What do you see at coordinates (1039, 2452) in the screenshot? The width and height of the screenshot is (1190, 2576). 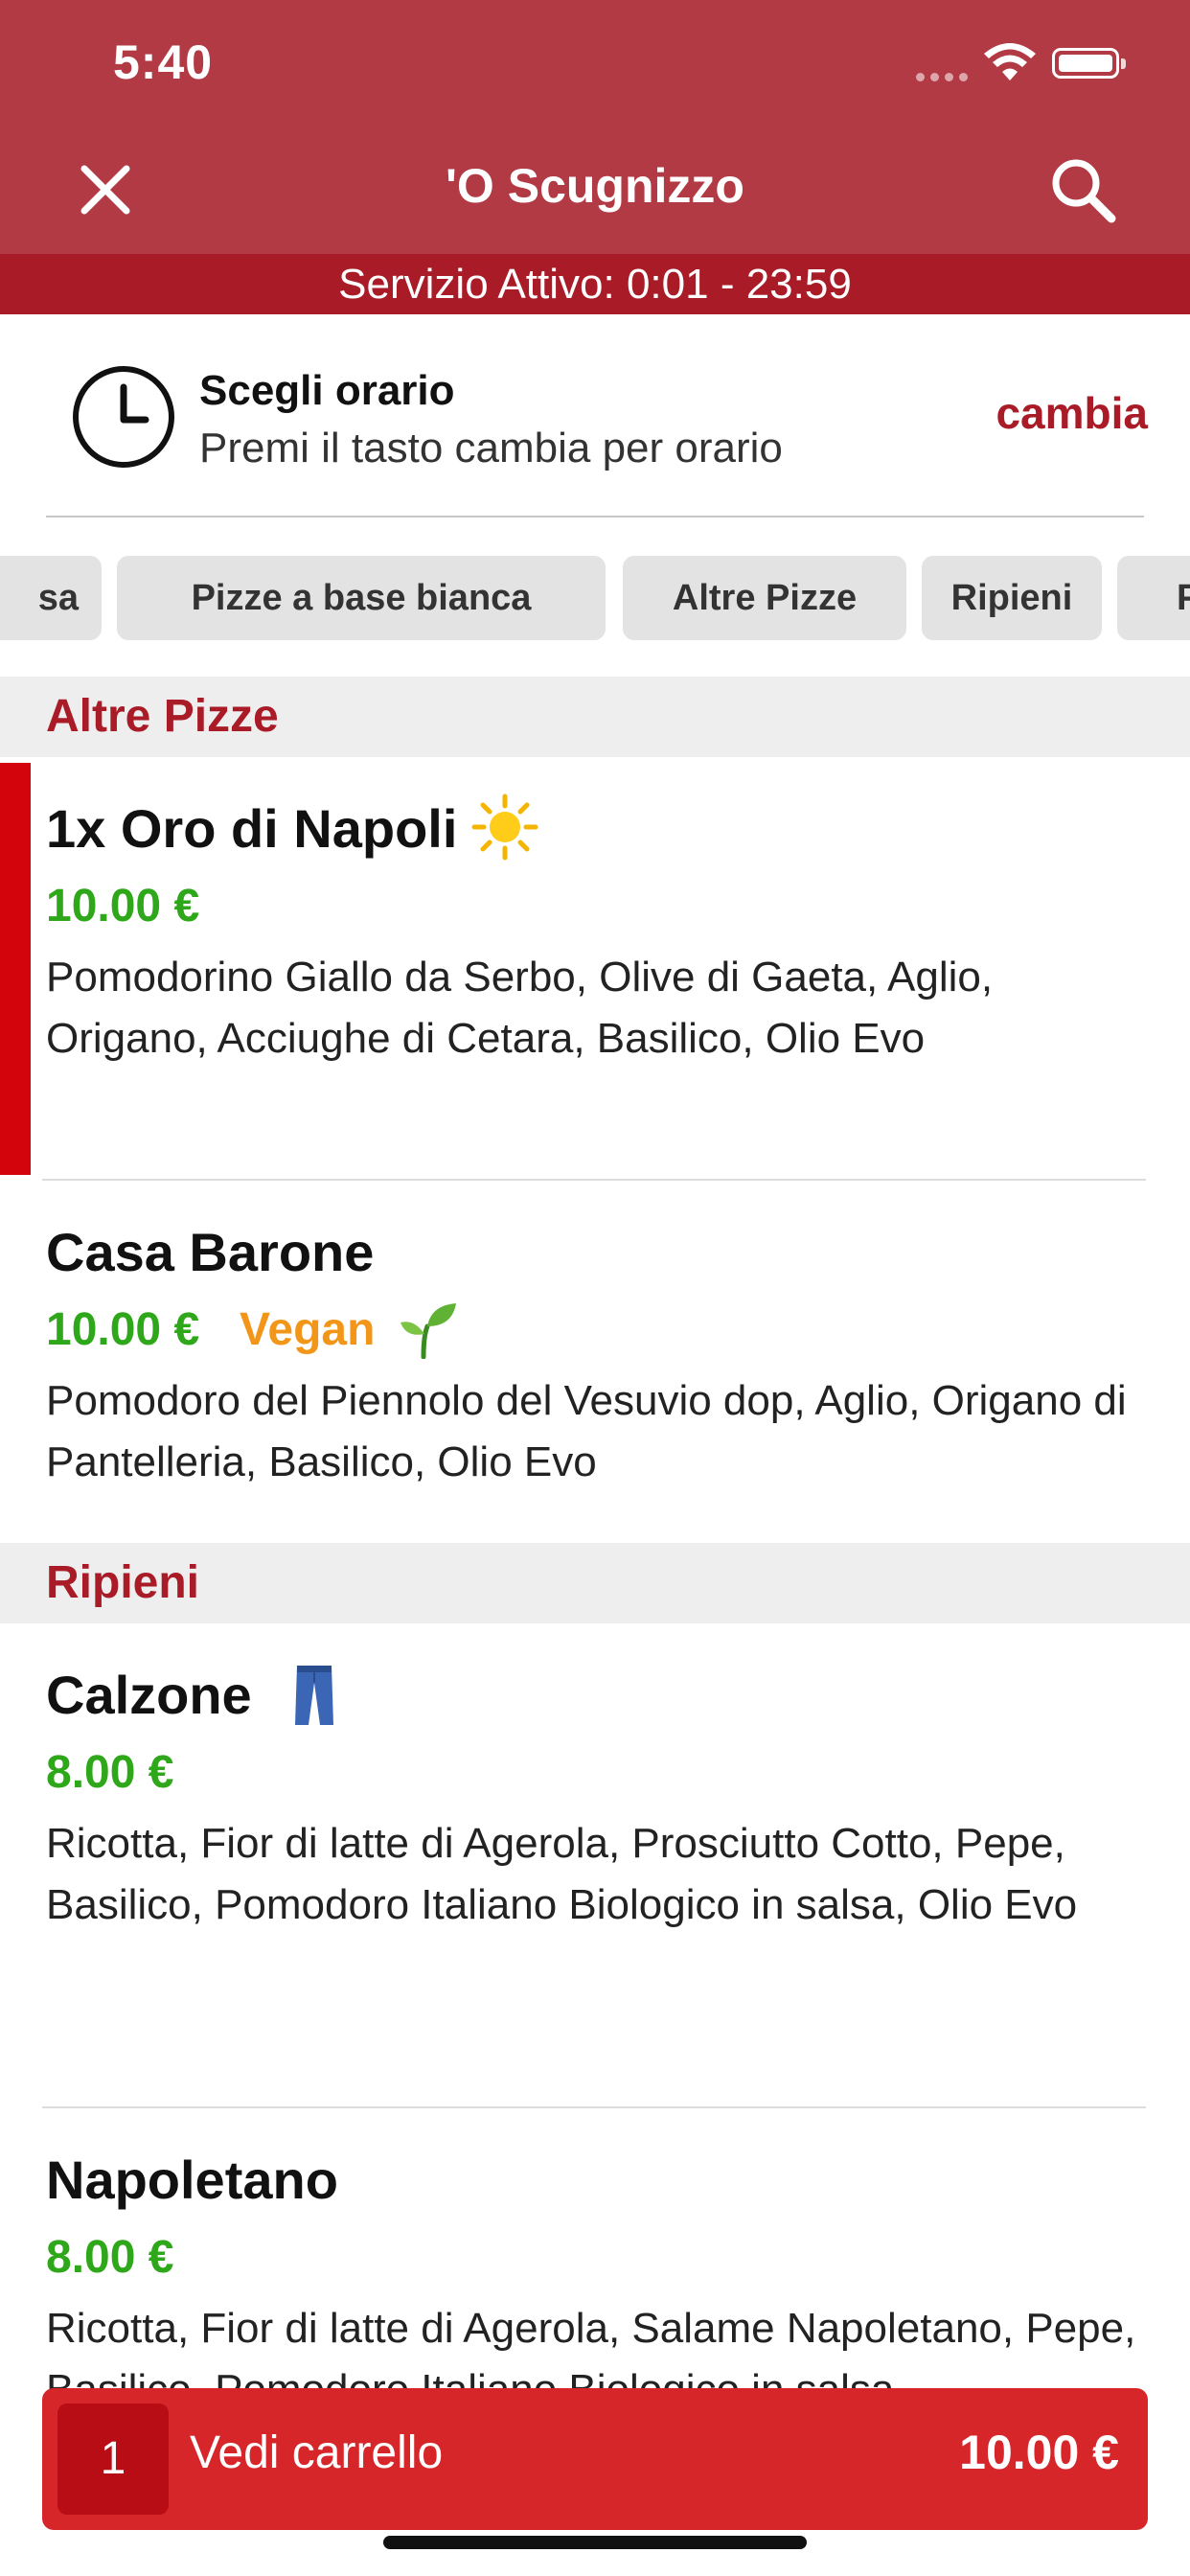 I see `cart-total: 10.00 €` at bounding box center [1039, 2452].